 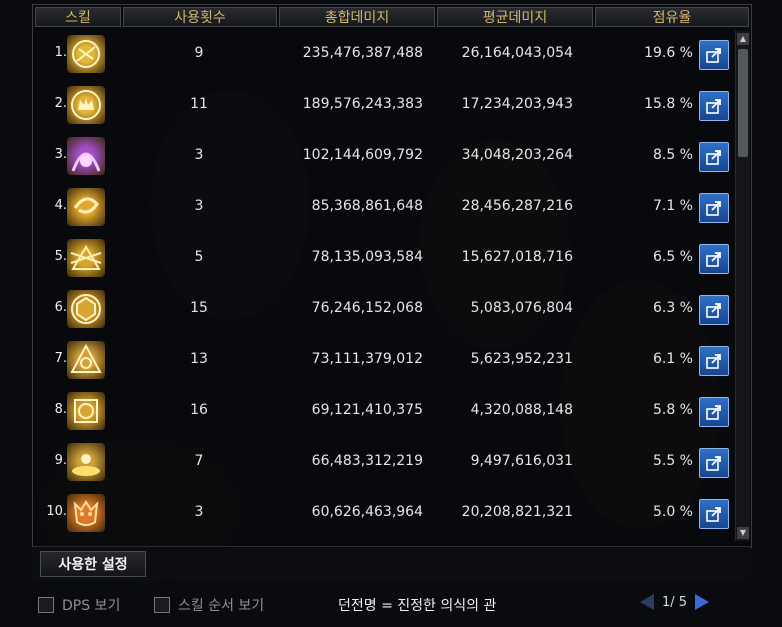 I want to click on use-count: 16, so click(x=199, y=410).